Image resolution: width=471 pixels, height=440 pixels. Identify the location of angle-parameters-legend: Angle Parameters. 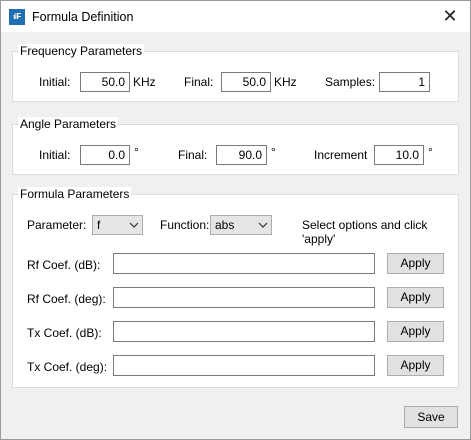
(68, 124).